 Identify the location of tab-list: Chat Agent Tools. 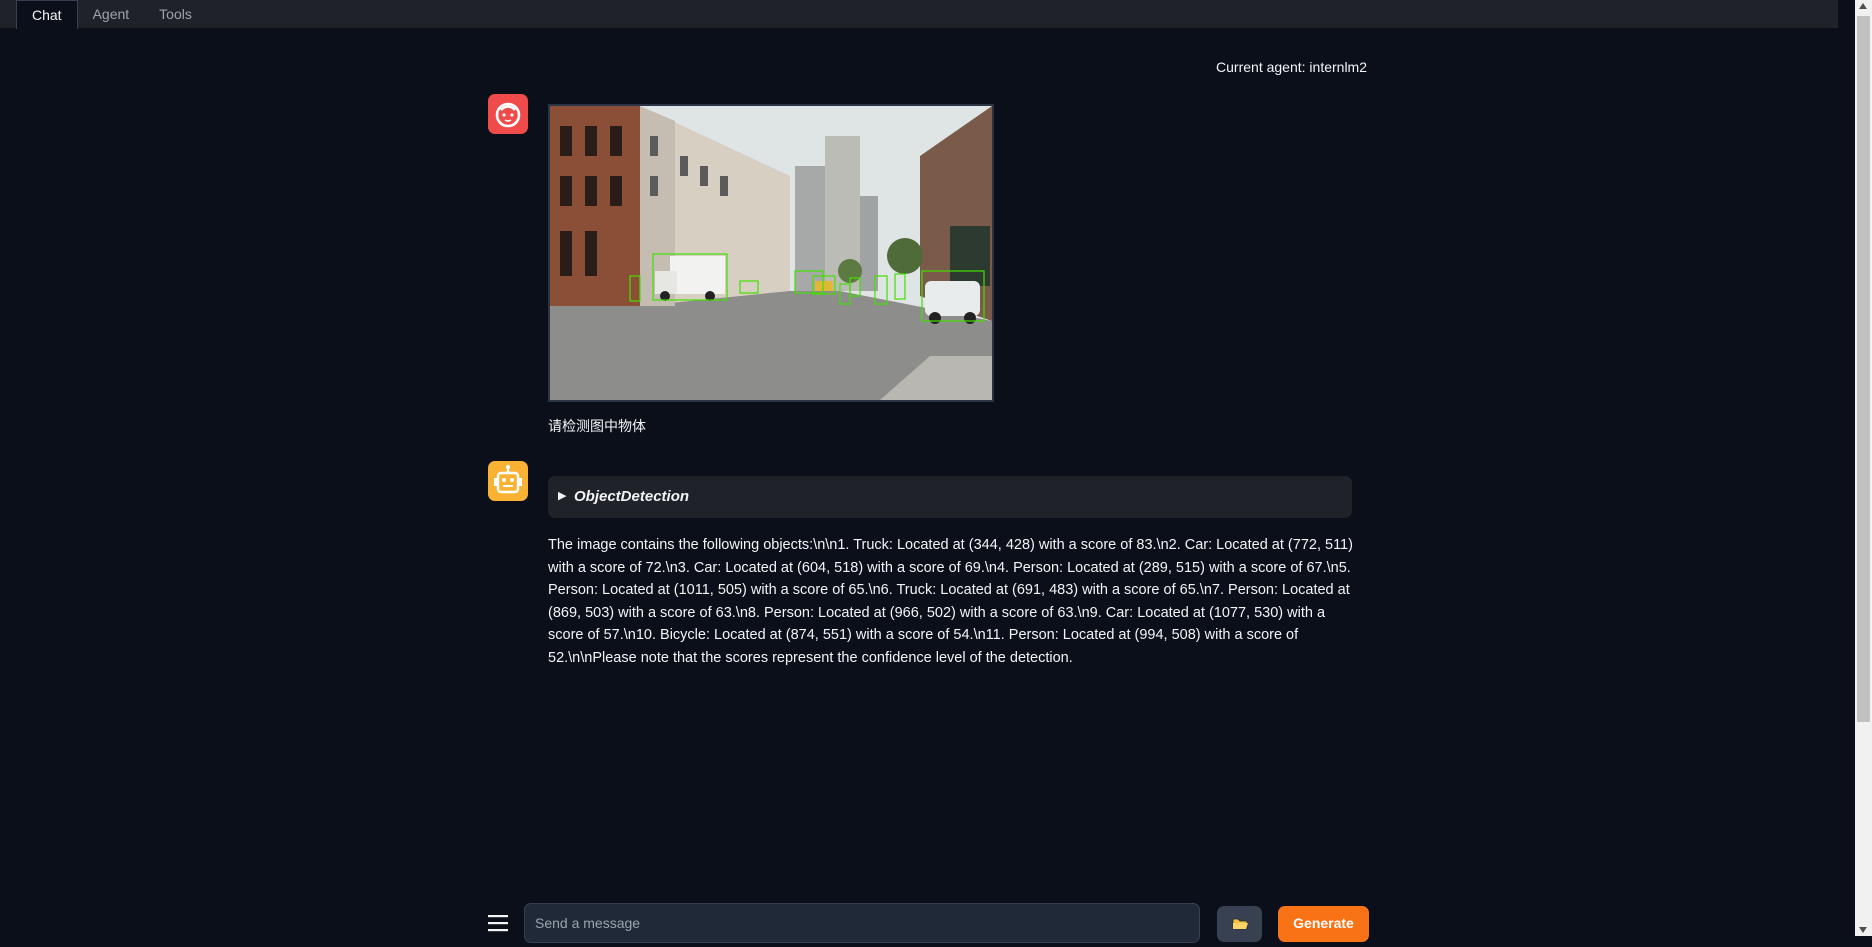
(111, 14).